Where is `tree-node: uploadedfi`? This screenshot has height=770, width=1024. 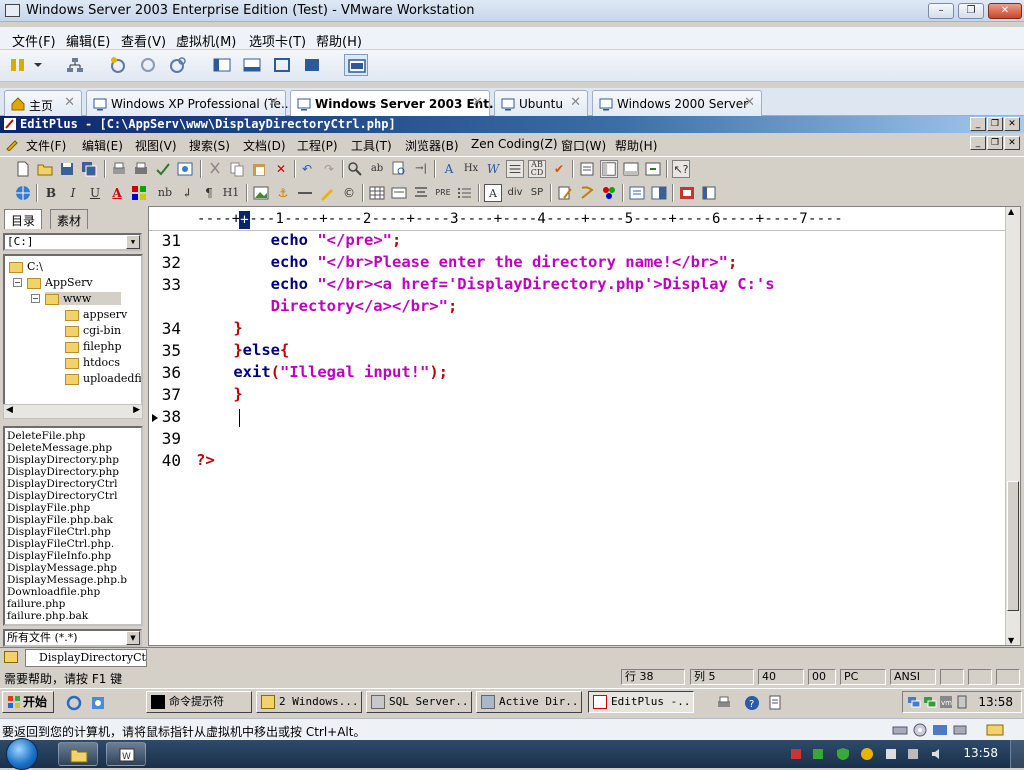 tree-node: uploadedfi is located at coordinates (103, 378).